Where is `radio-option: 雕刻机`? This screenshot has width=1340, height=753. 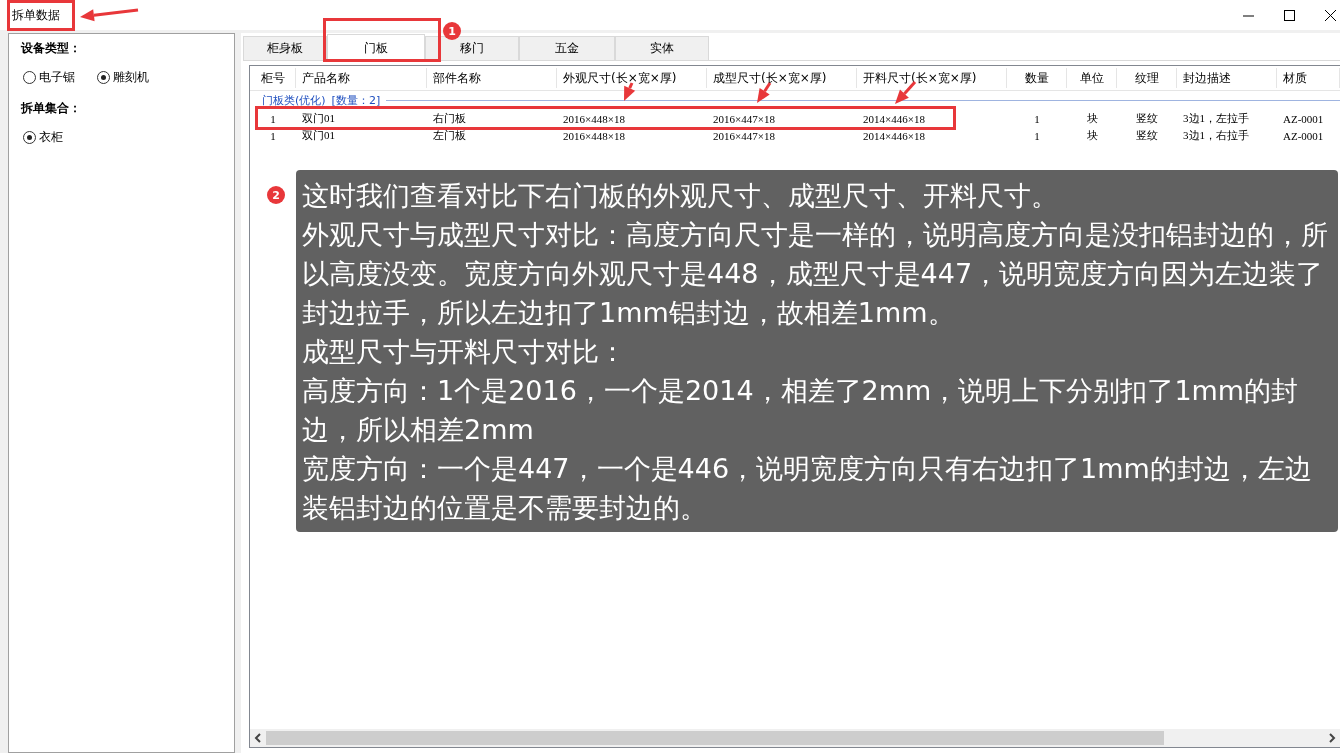 radio-option: 雕刻机 is located at coordinates (123, 77).